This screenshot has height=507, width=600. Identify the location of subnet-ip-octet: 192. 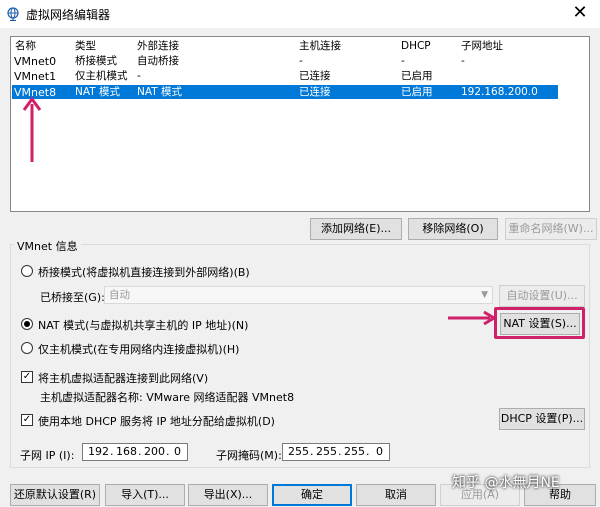
(98, 451).